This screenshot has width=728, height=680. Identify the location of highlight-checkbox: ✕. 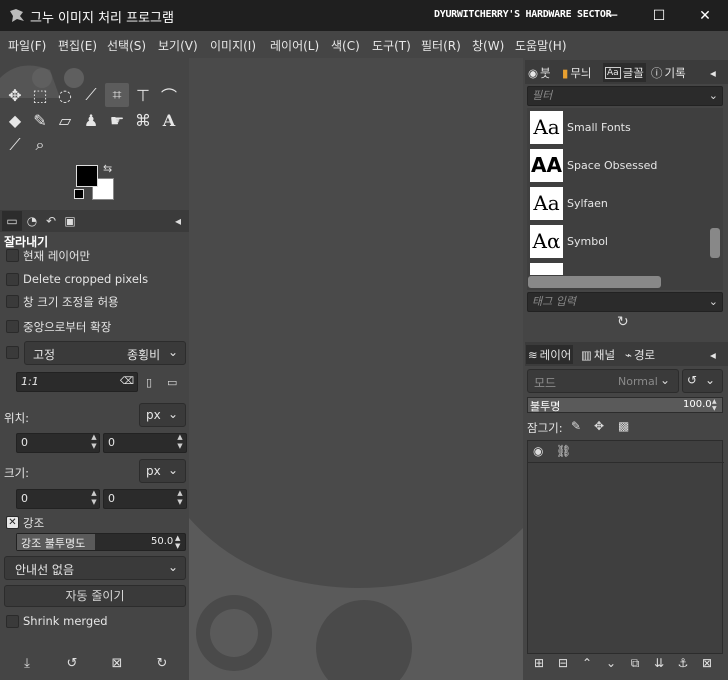
(12, 522).